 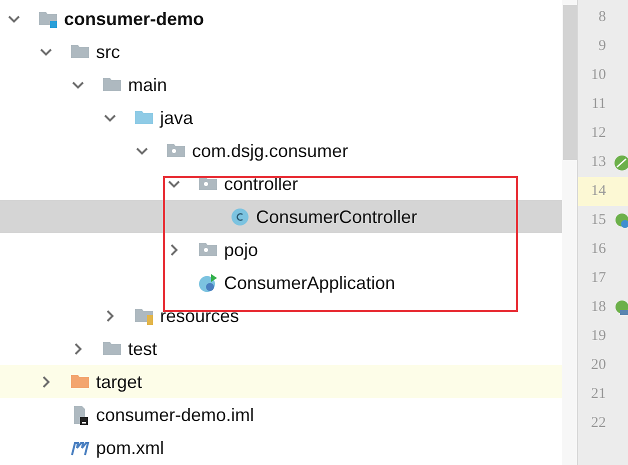 I want to click on tree-item-label: src, so click(x=108, y=51).